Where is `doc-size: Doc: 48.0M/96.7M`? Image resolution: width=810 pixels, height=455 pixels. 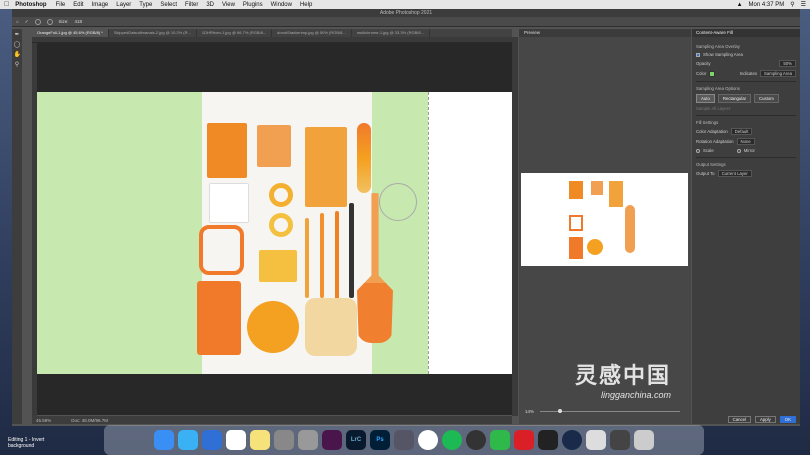 doc-size: Doc: 48.0M/96.7M is located at coordinates (89, 420).